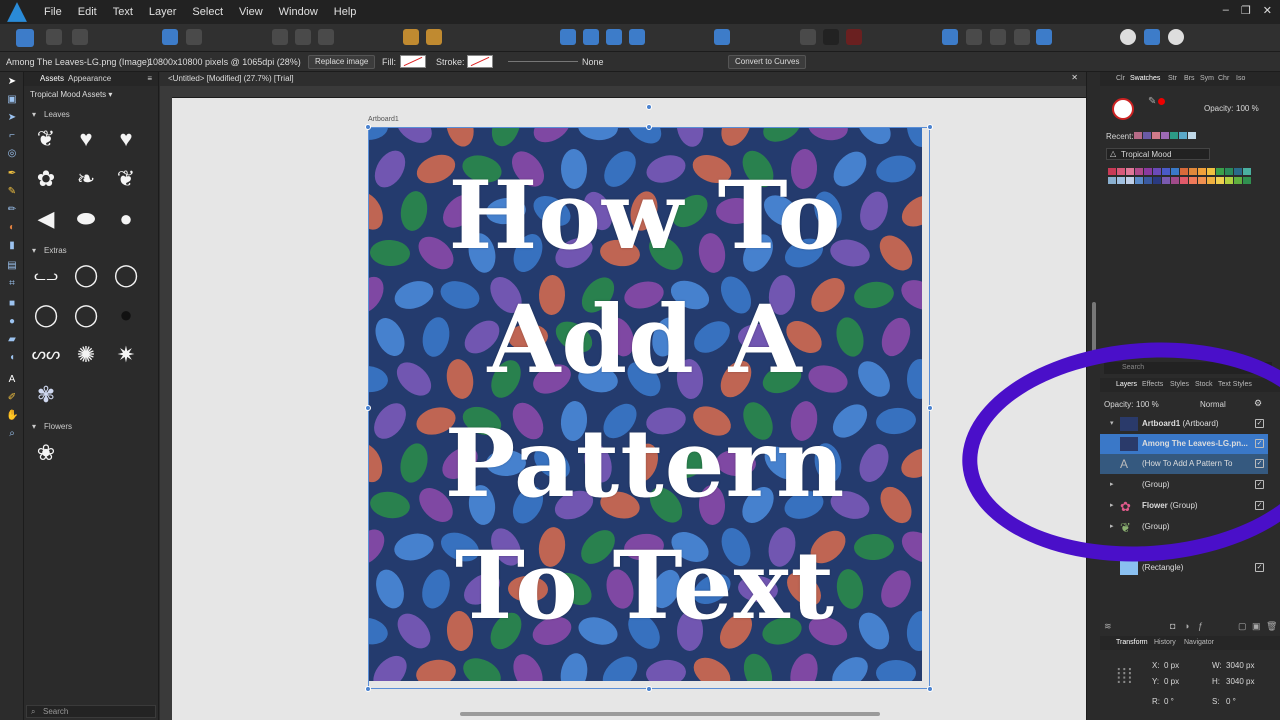  What do you see at coordinates (298, 12) in the screenshot?
I see `menu-window: Window` at bounding box center [298, 12].